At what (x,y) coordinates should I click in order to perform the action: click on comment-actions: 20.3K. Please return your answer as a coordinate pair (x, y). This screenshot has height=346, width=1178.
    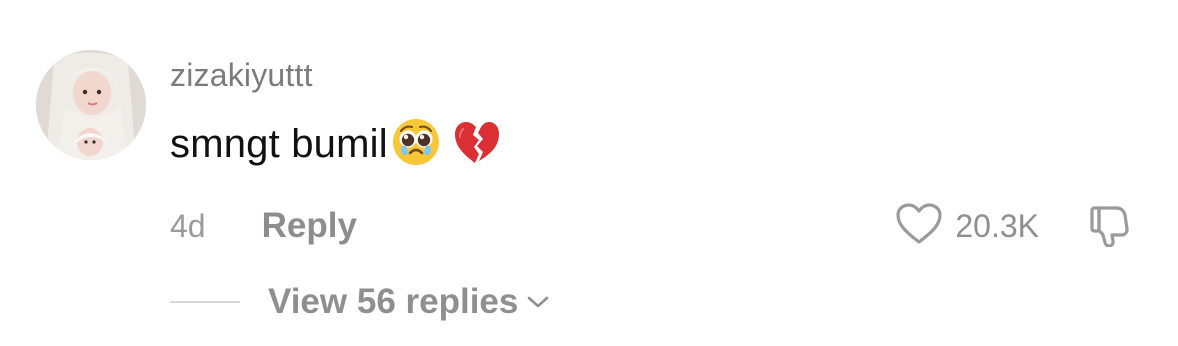
    Looking at the image, I should click on (1014, 226).